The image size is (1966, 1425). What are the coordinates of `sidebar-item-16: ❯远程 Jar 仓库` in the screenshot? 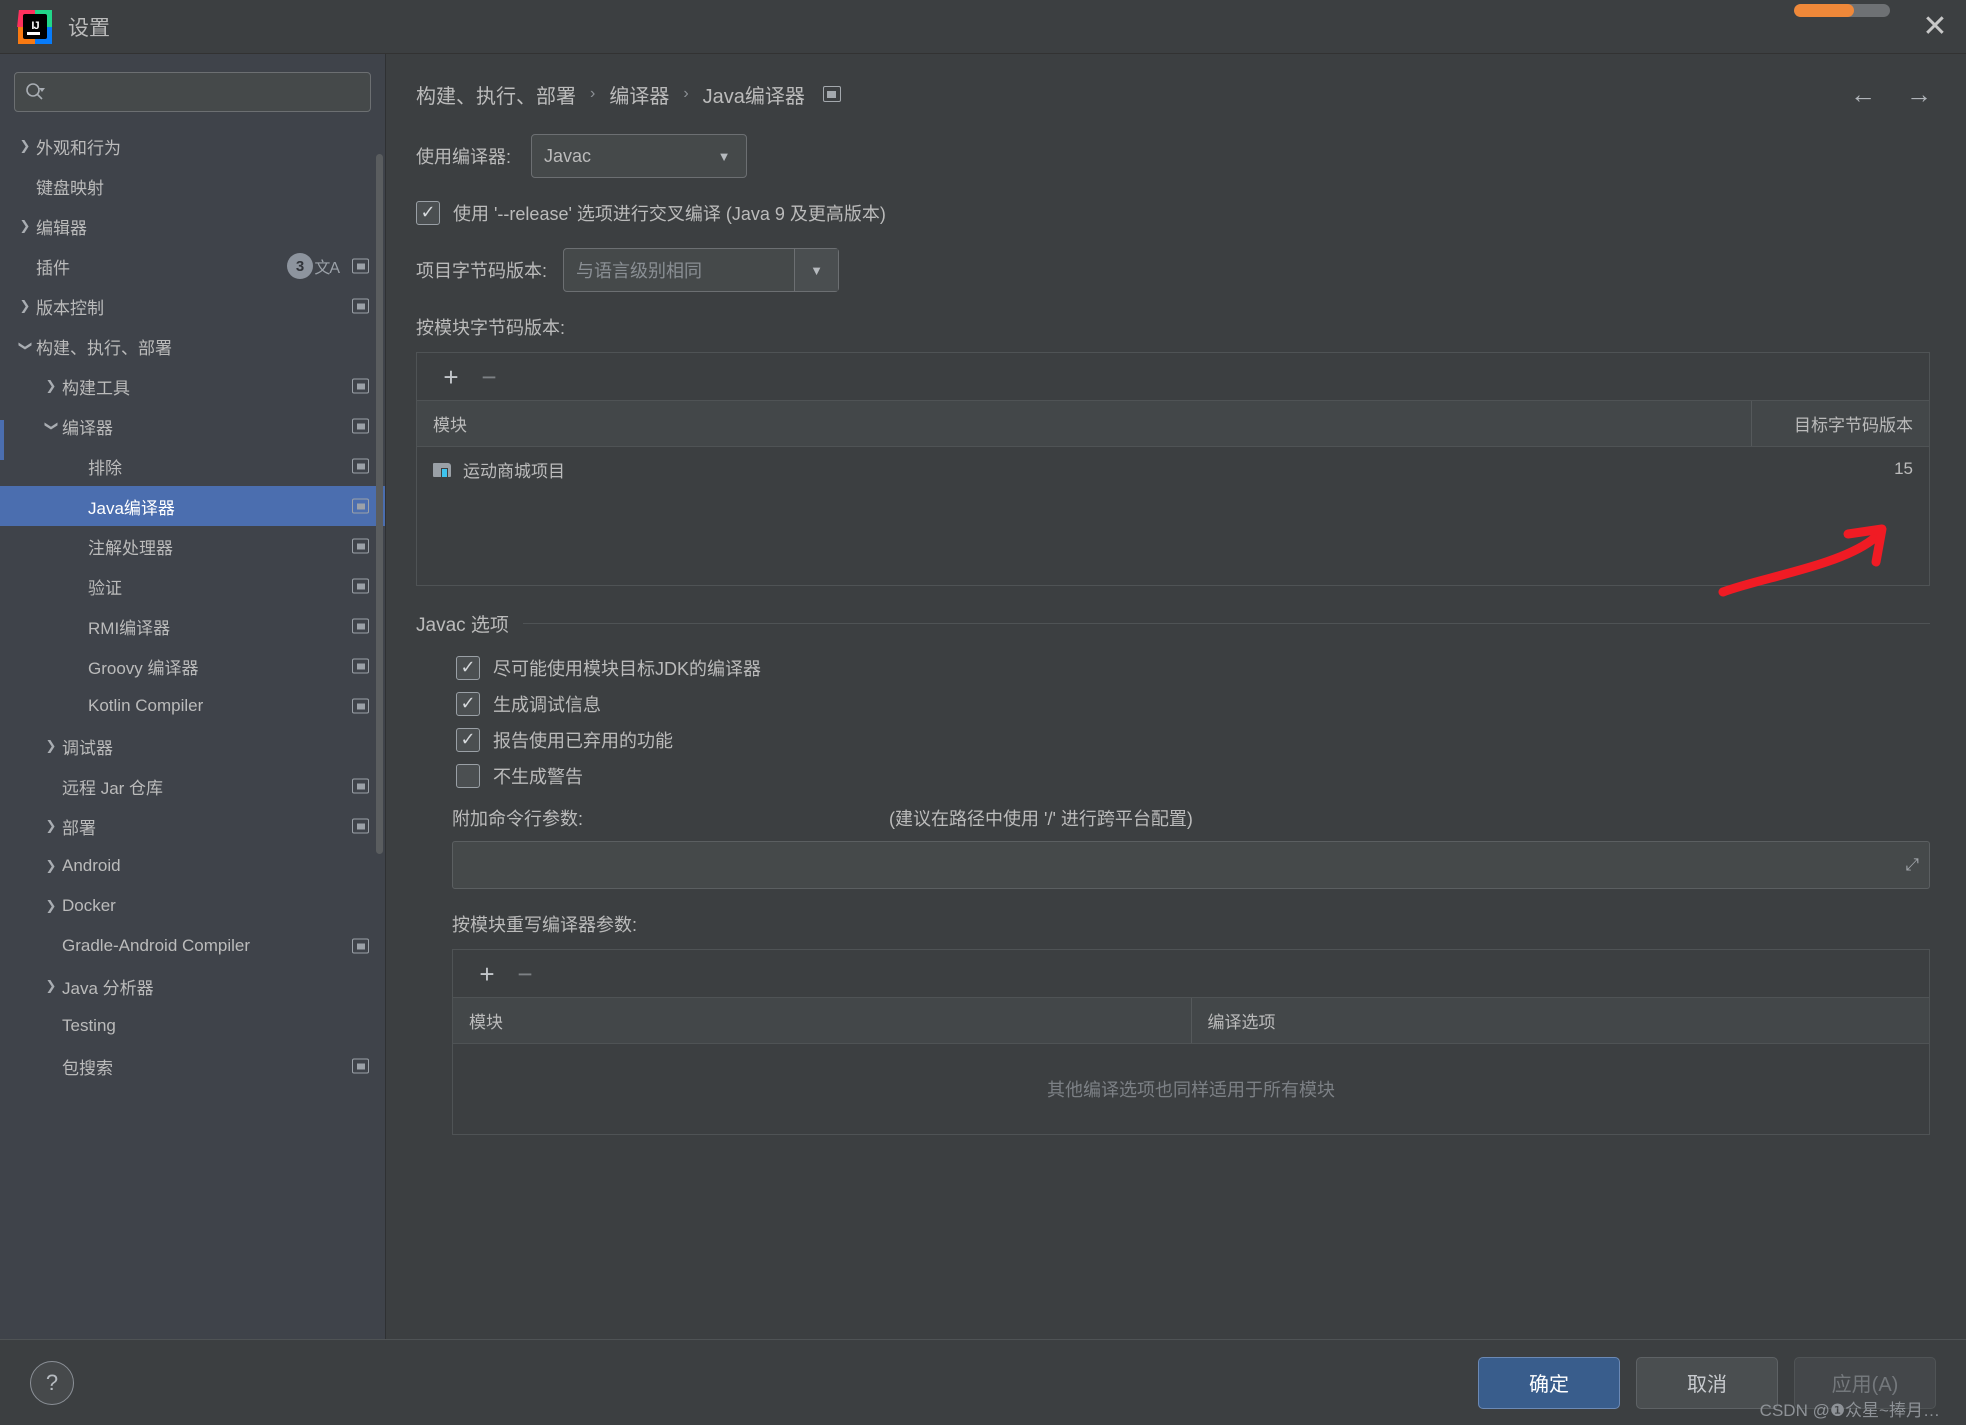 It's located at (192, 786).